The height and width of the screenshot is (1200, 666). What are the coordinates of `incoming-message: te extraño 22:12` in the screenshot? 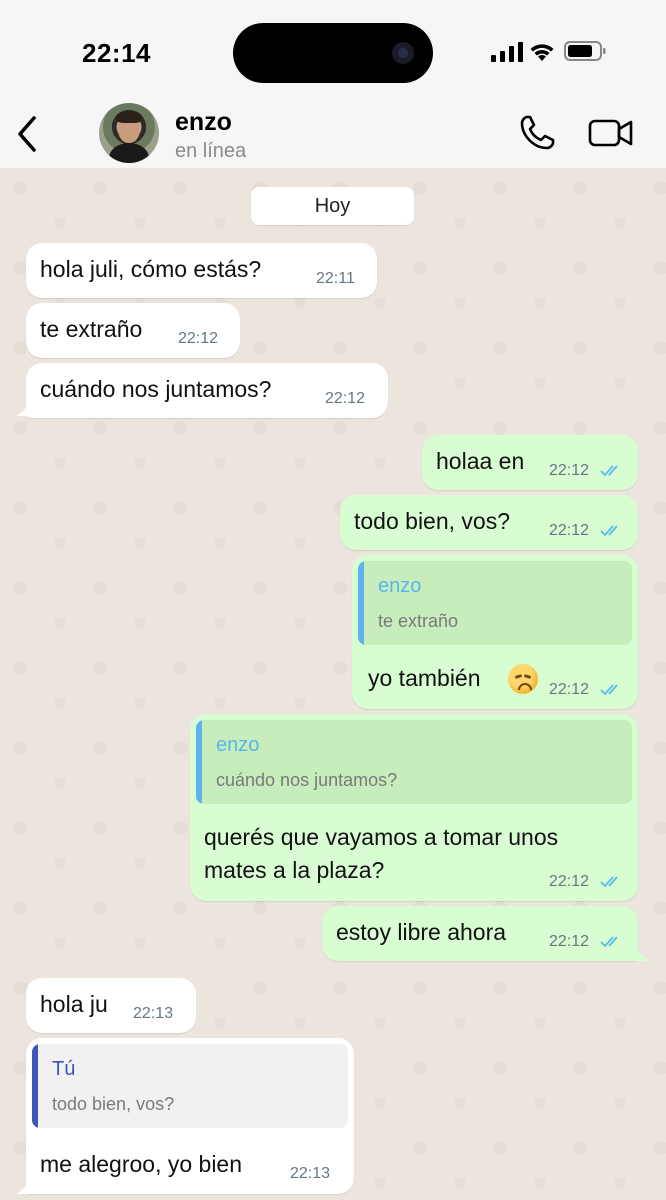 It's located at (133, 330).